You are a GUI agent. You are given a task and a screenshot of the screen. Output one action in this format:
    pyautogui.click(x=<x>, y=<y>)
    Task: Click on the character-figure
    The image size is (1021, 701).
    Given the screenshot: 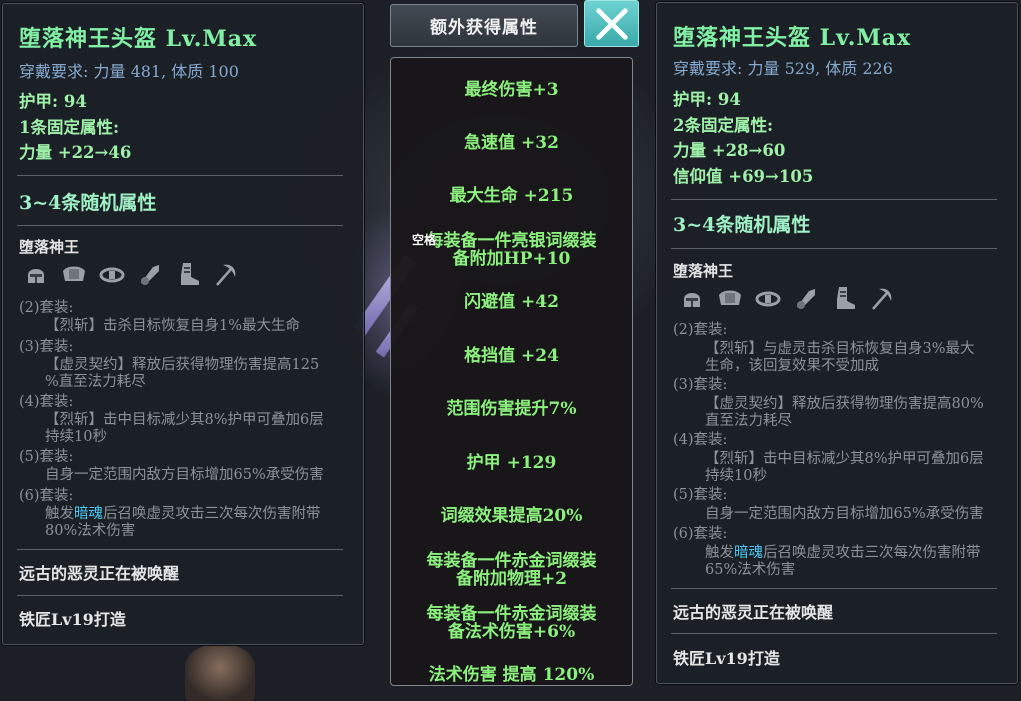 What is the action you would take?
    pyautogui.click(x=220, y=673)
    